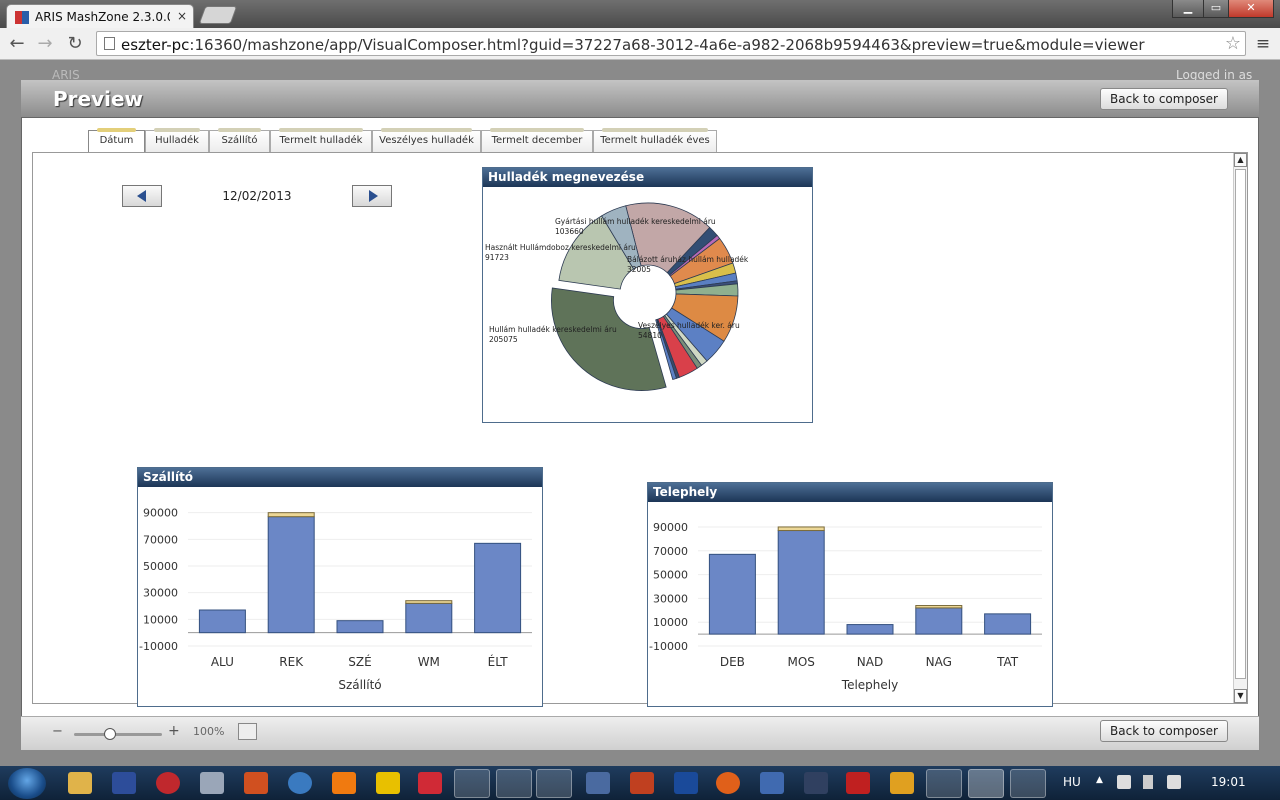 The height and width of the screenshot is (800, 1280). What do you see at coordinates (986, 783) in the screenshot?
I see `chrome-task` at bounding box center [986, 783].